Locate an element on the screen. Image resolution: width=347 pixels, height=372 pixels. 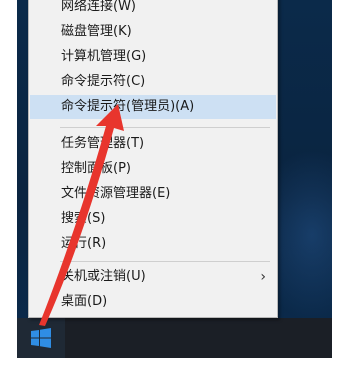
start-button is located at coordinates (41, 338).